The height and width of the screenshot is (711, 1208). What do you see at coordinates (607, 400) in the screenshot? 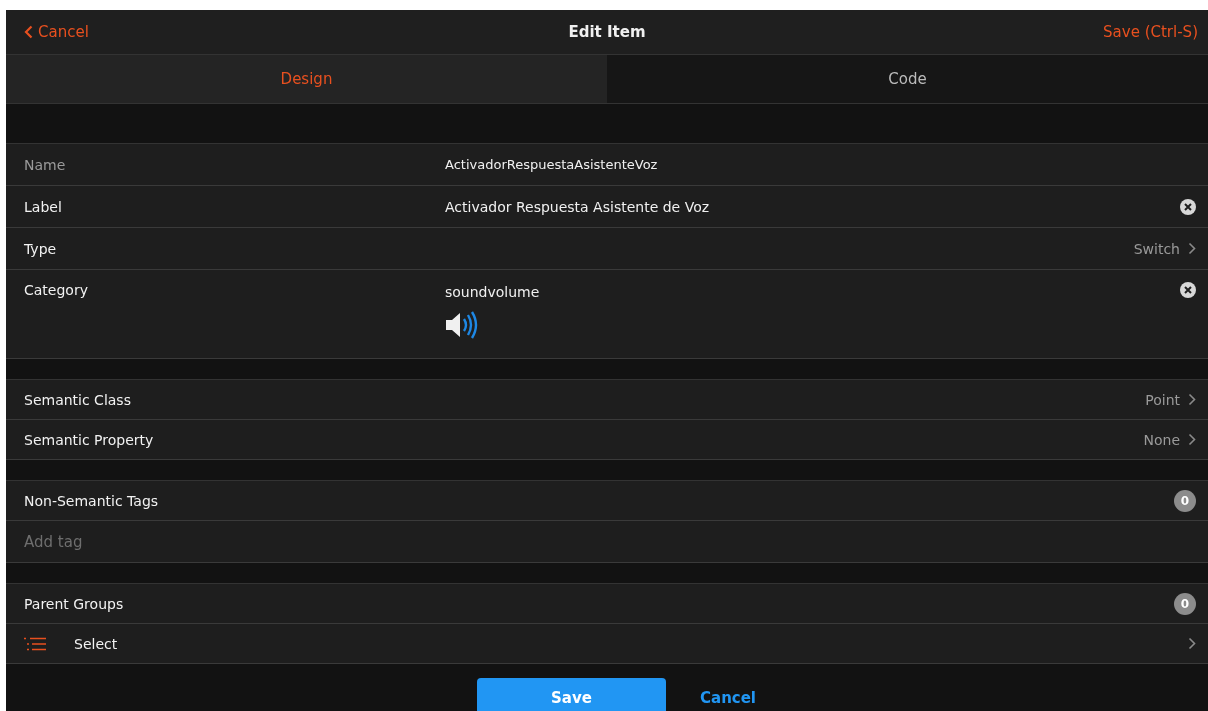
I see `list-row: Semantic Class Point` at bounding box center [607, 400].